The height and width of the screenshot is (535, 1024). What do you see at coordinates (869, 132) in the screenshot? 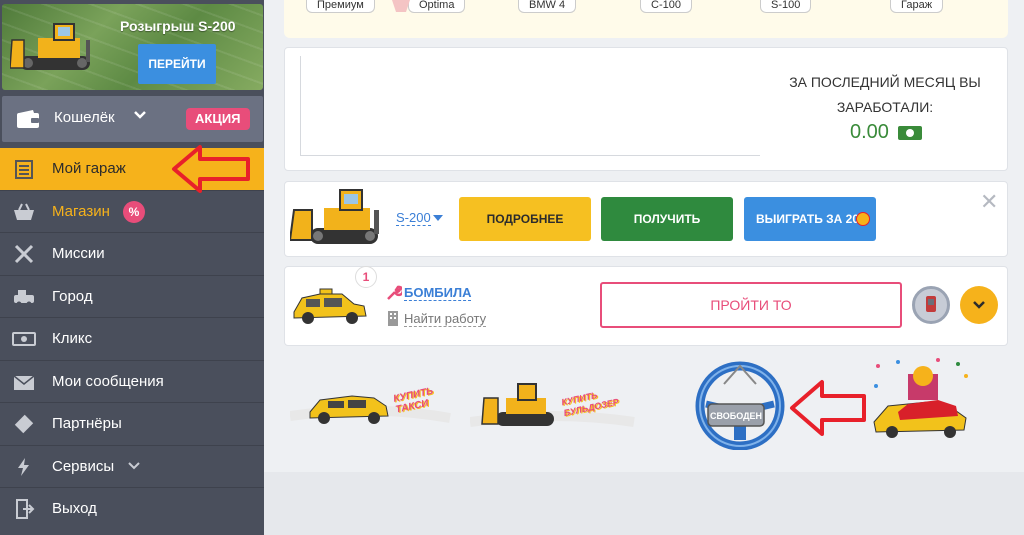
I see `earnings-value: 0.00` at bounding box center [869, 132].